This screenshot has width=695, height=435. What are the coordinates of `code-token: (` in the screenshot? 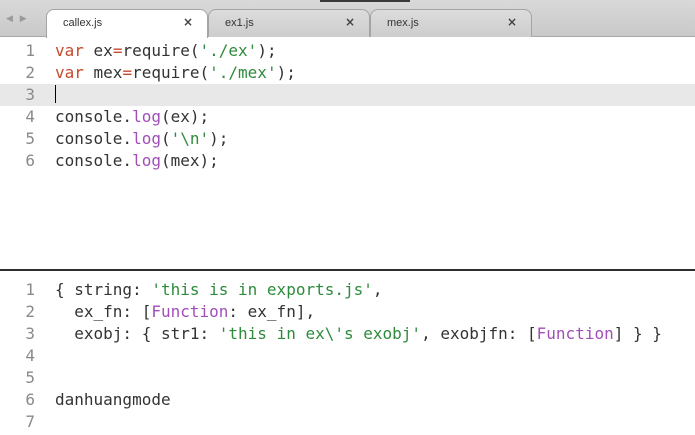 It's located at (165, 138).